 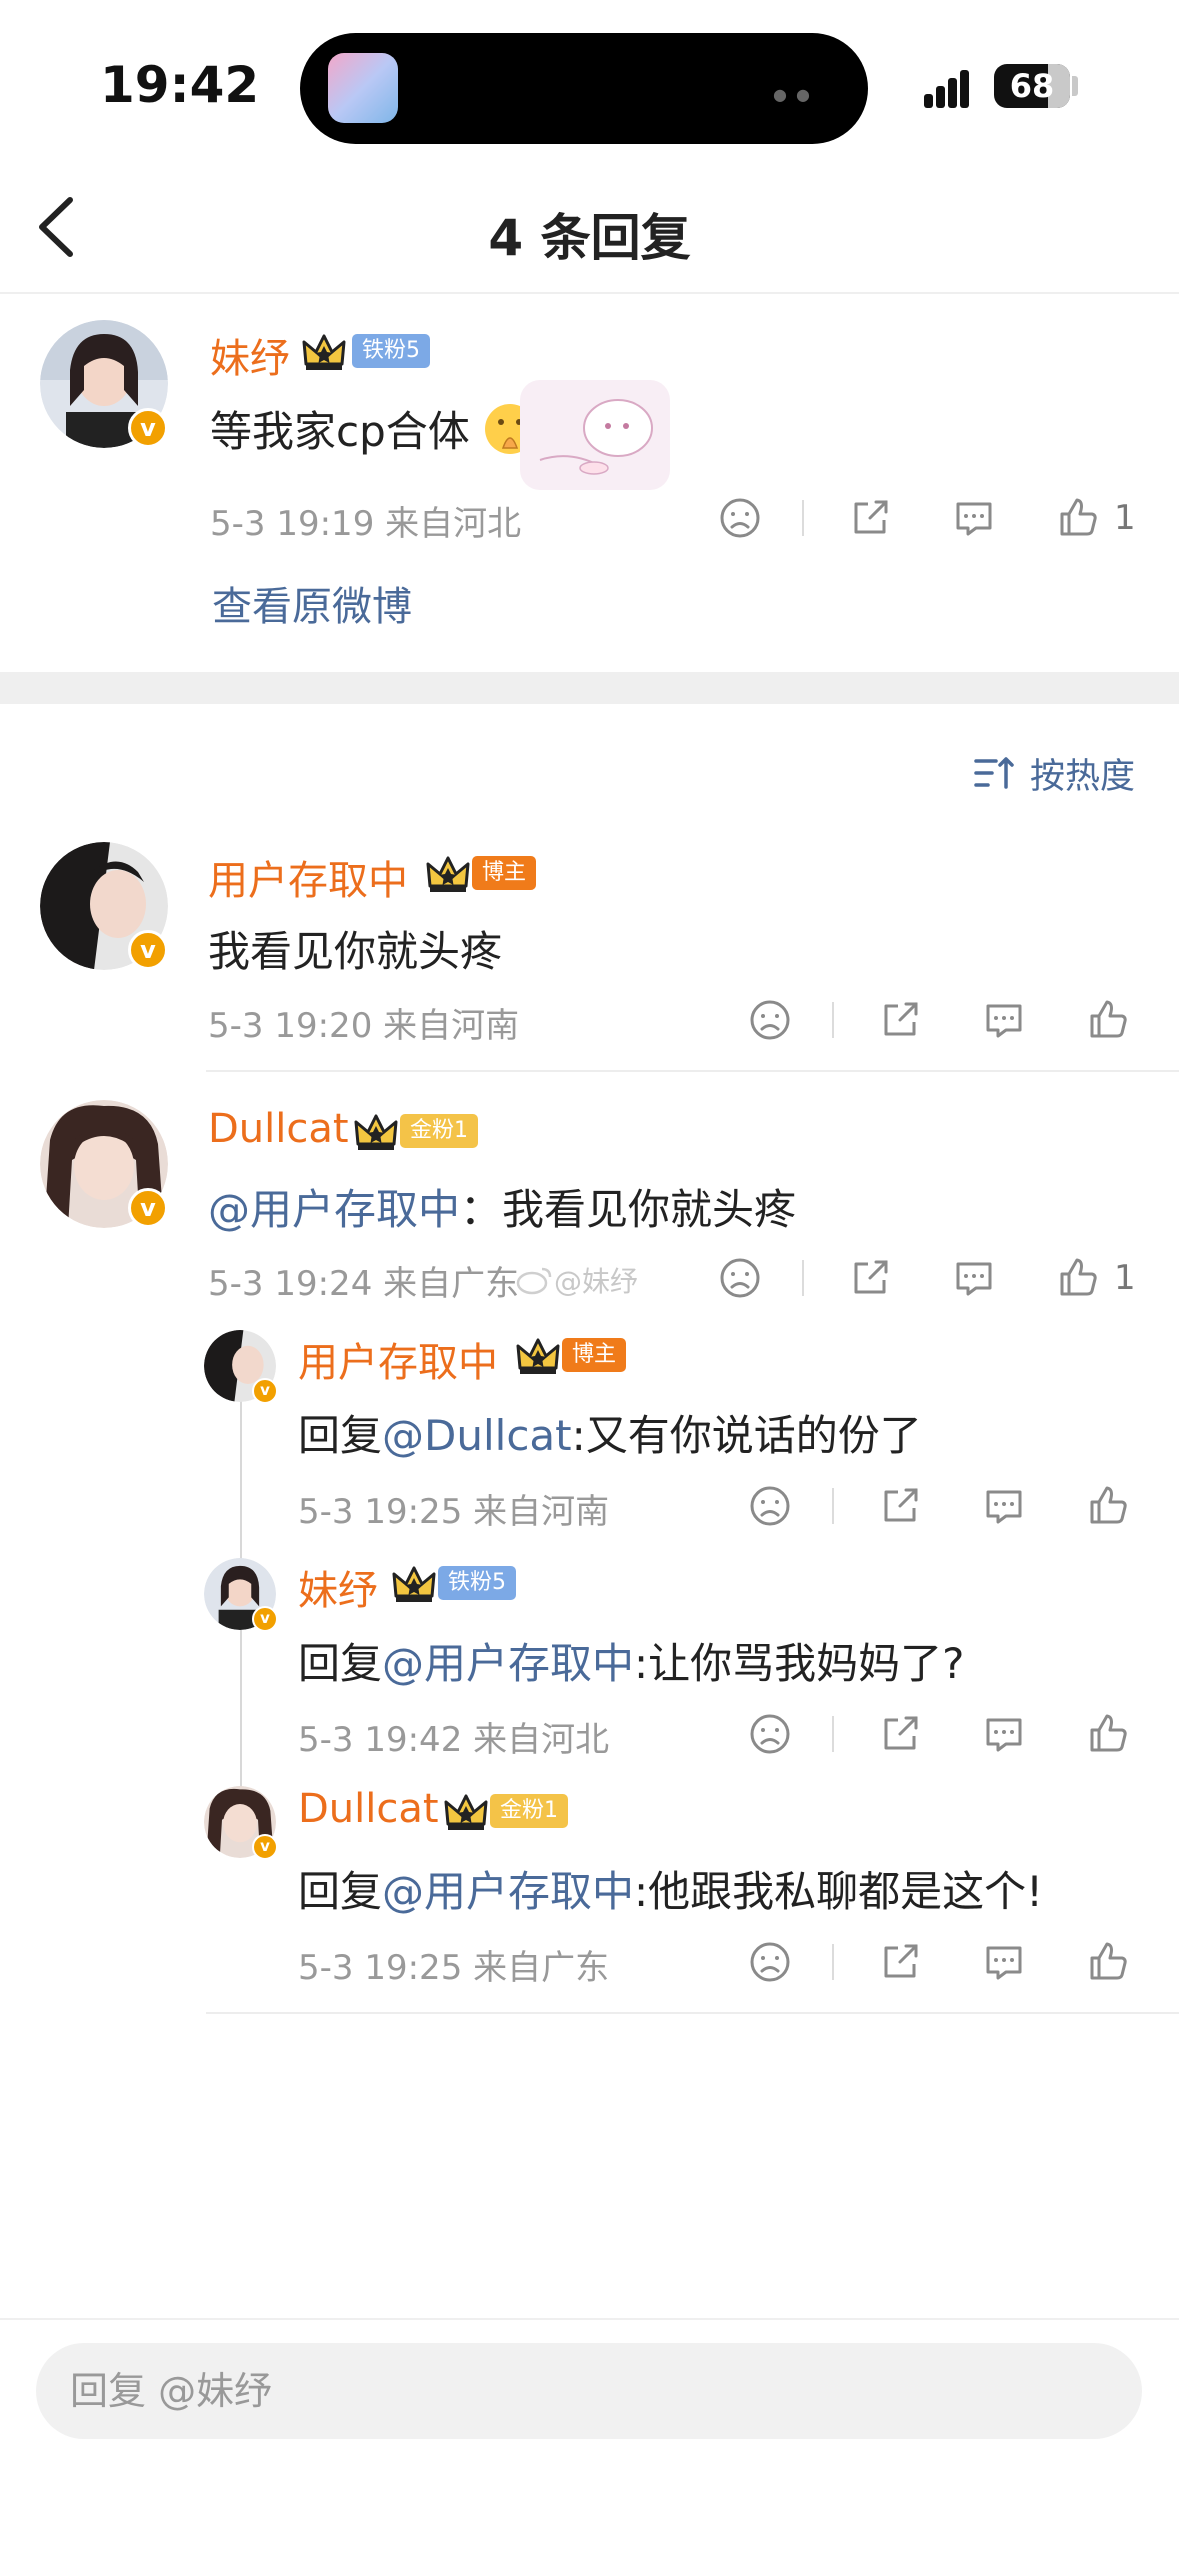 What do you see at coordinates (589, 490) in the screenshot?
I see `original-comment: v 妹纾 铁粉5 等我家cp合体 5-3 19:19 来自河北 1 查看原微博` at bounding box center [589, 490].